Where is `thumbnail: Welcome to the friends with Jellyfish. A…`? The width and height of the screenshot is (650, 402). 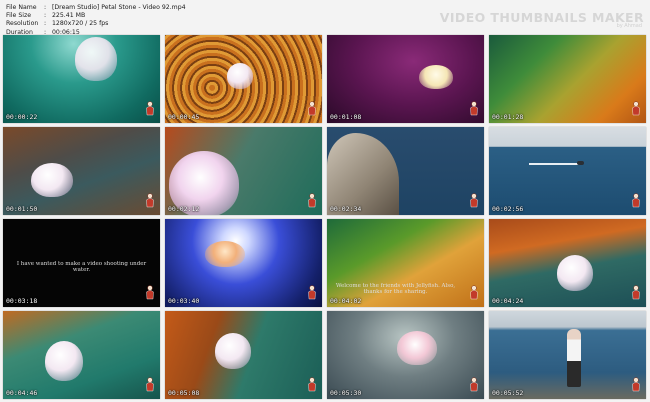 thumbnail: Welcome to the friends with Jellyfish. A… is located at coordinates (405, 263).